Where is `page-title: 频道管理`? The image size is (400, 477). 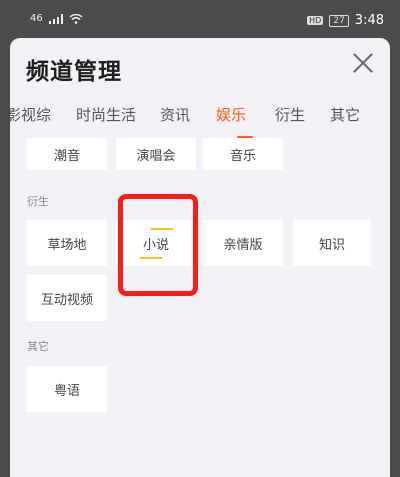 page-title: 频道管理 is located at coordinates (74, 72).